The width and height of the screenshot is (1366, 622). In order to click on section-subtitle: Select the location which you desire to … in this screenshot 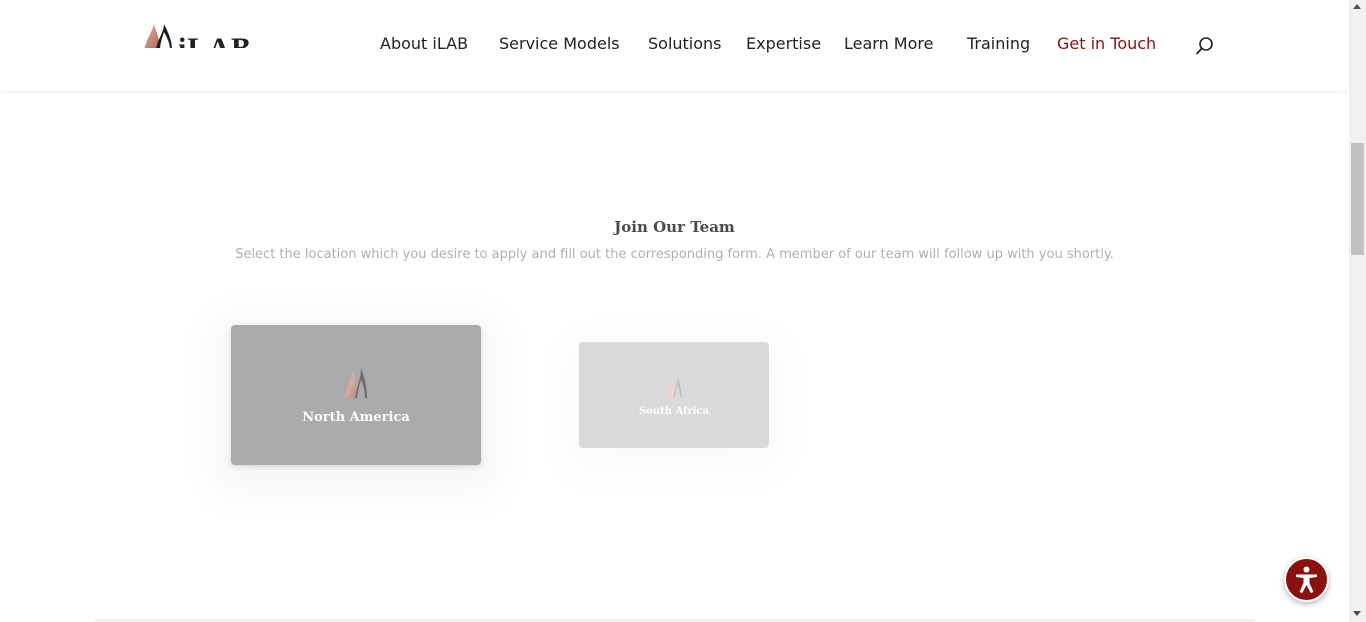, I will do `click(674, 254)`.